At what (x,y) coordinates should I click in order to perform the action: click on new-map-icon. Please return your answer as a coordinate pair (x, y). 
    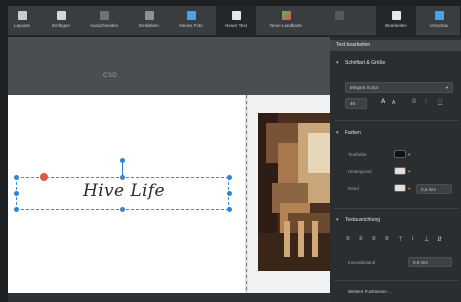
    Looking at the image, I should click on (286, 15).